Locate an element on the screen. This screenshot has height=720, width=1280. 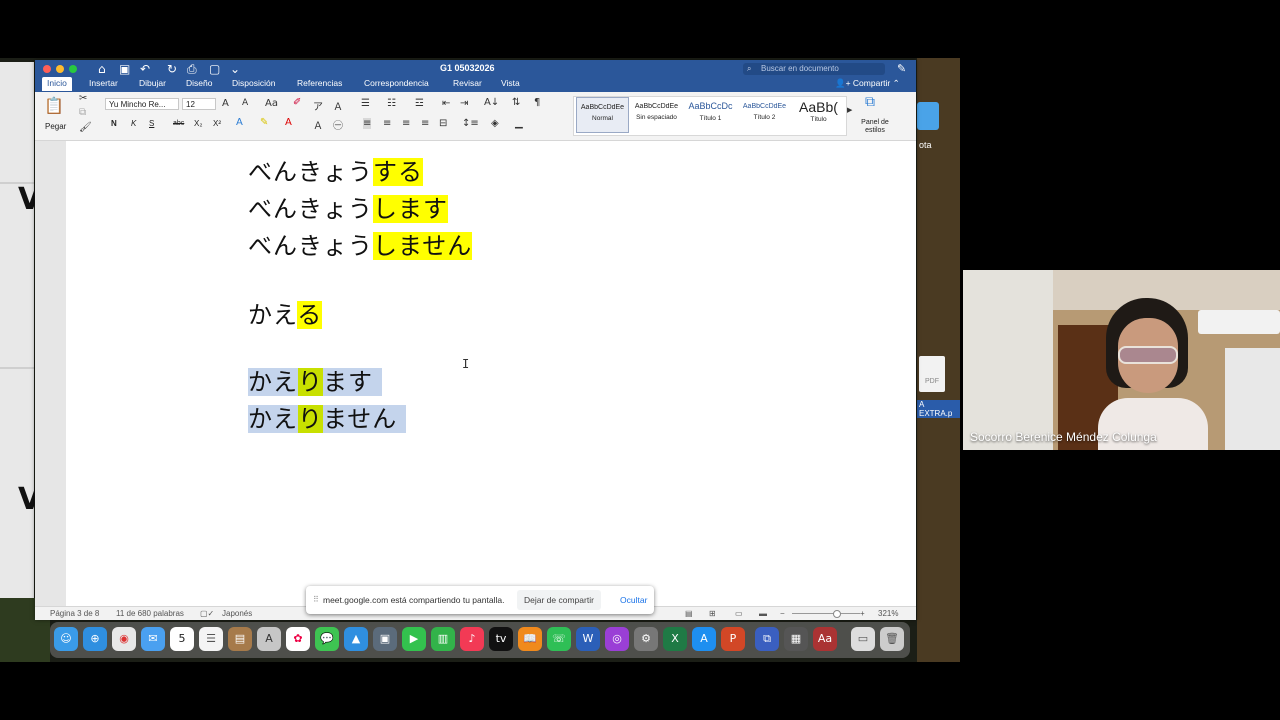
show-formatting-icon: ¶ is located at coordinates (537, 102).